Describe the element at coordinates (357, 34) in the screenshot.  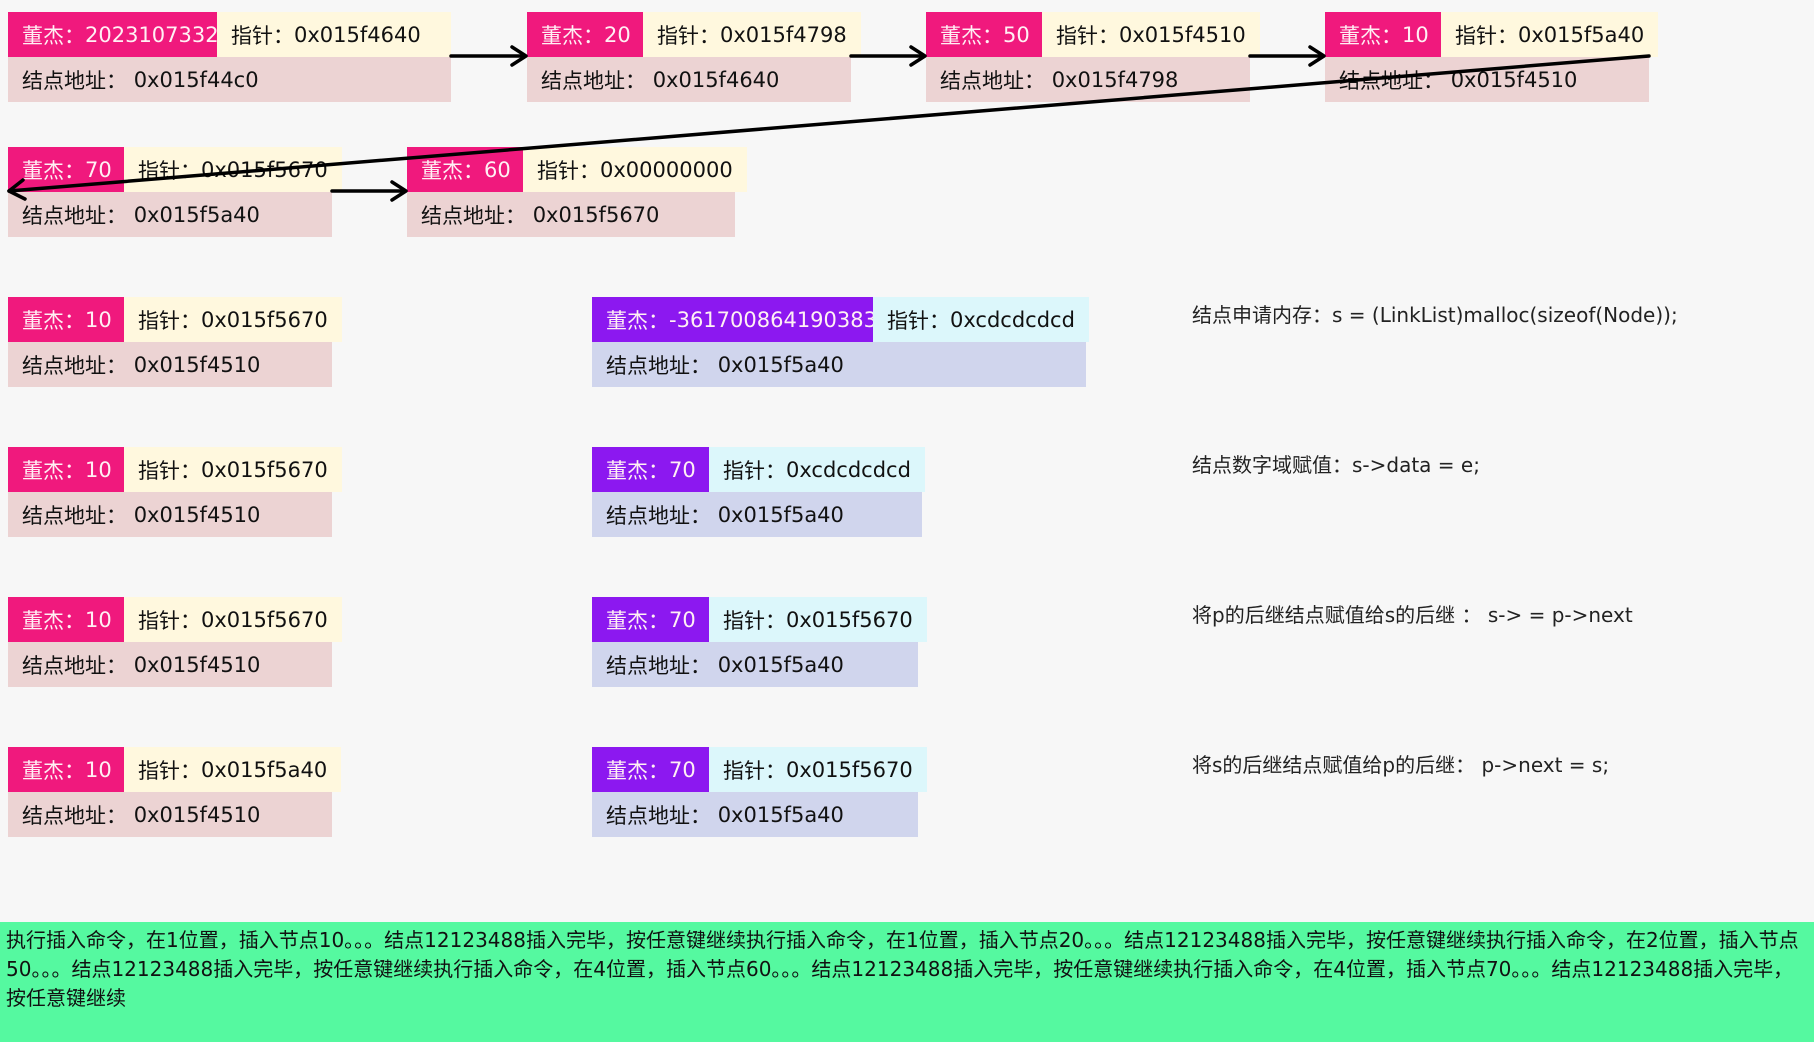
I see `pointer-value: 0x015f4640` at that location.